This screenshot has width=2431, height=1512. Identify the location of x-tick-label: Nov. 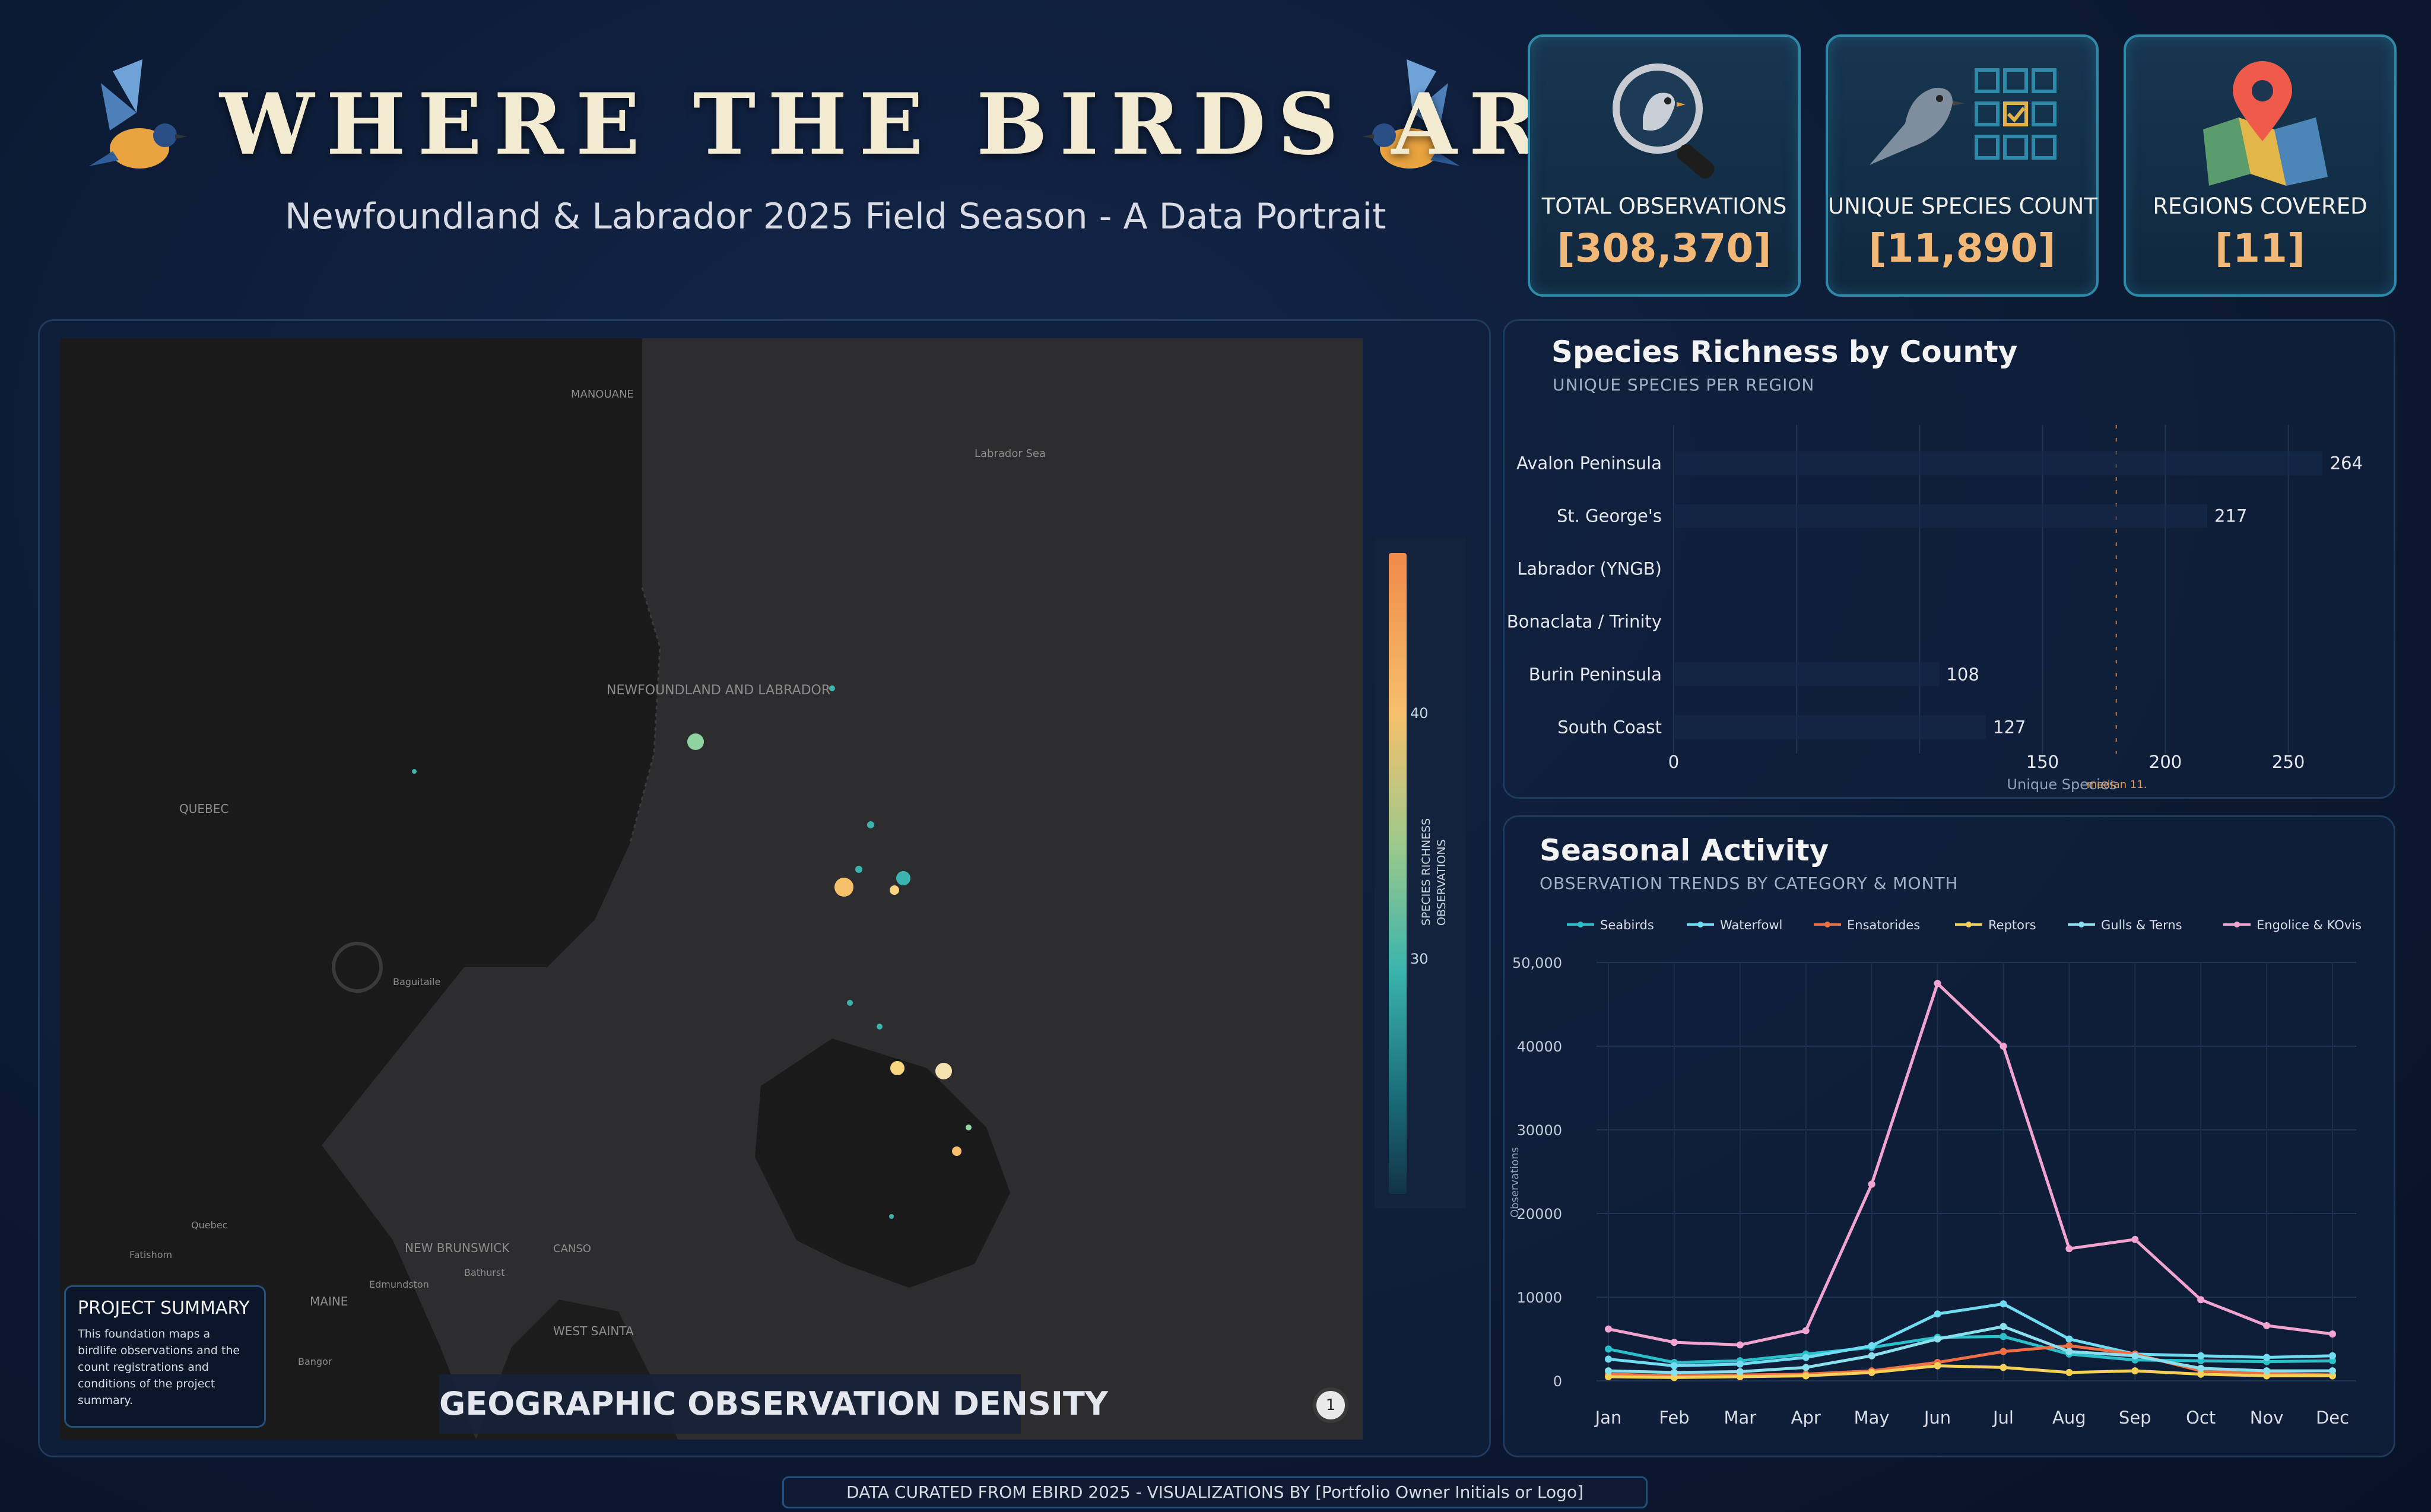
(2267, 1418).